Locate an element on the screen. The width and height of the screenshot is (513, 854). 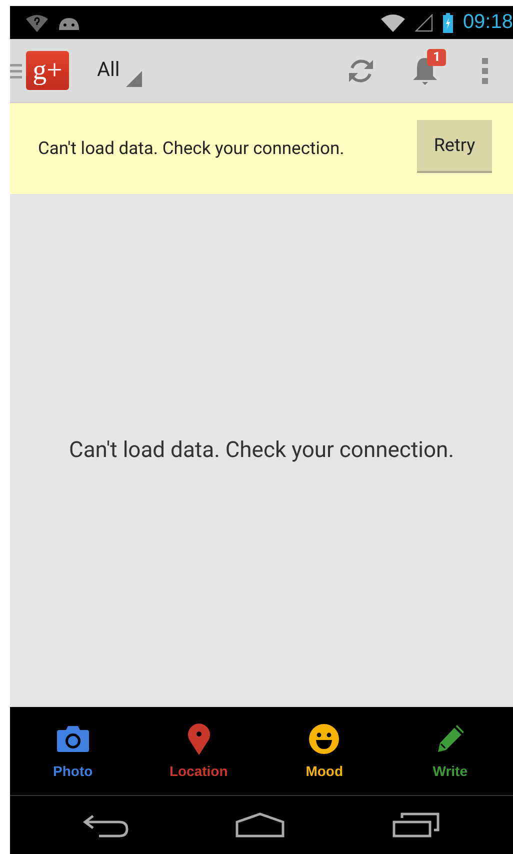
wifi-question-icon is located at coordinates (37, 23).